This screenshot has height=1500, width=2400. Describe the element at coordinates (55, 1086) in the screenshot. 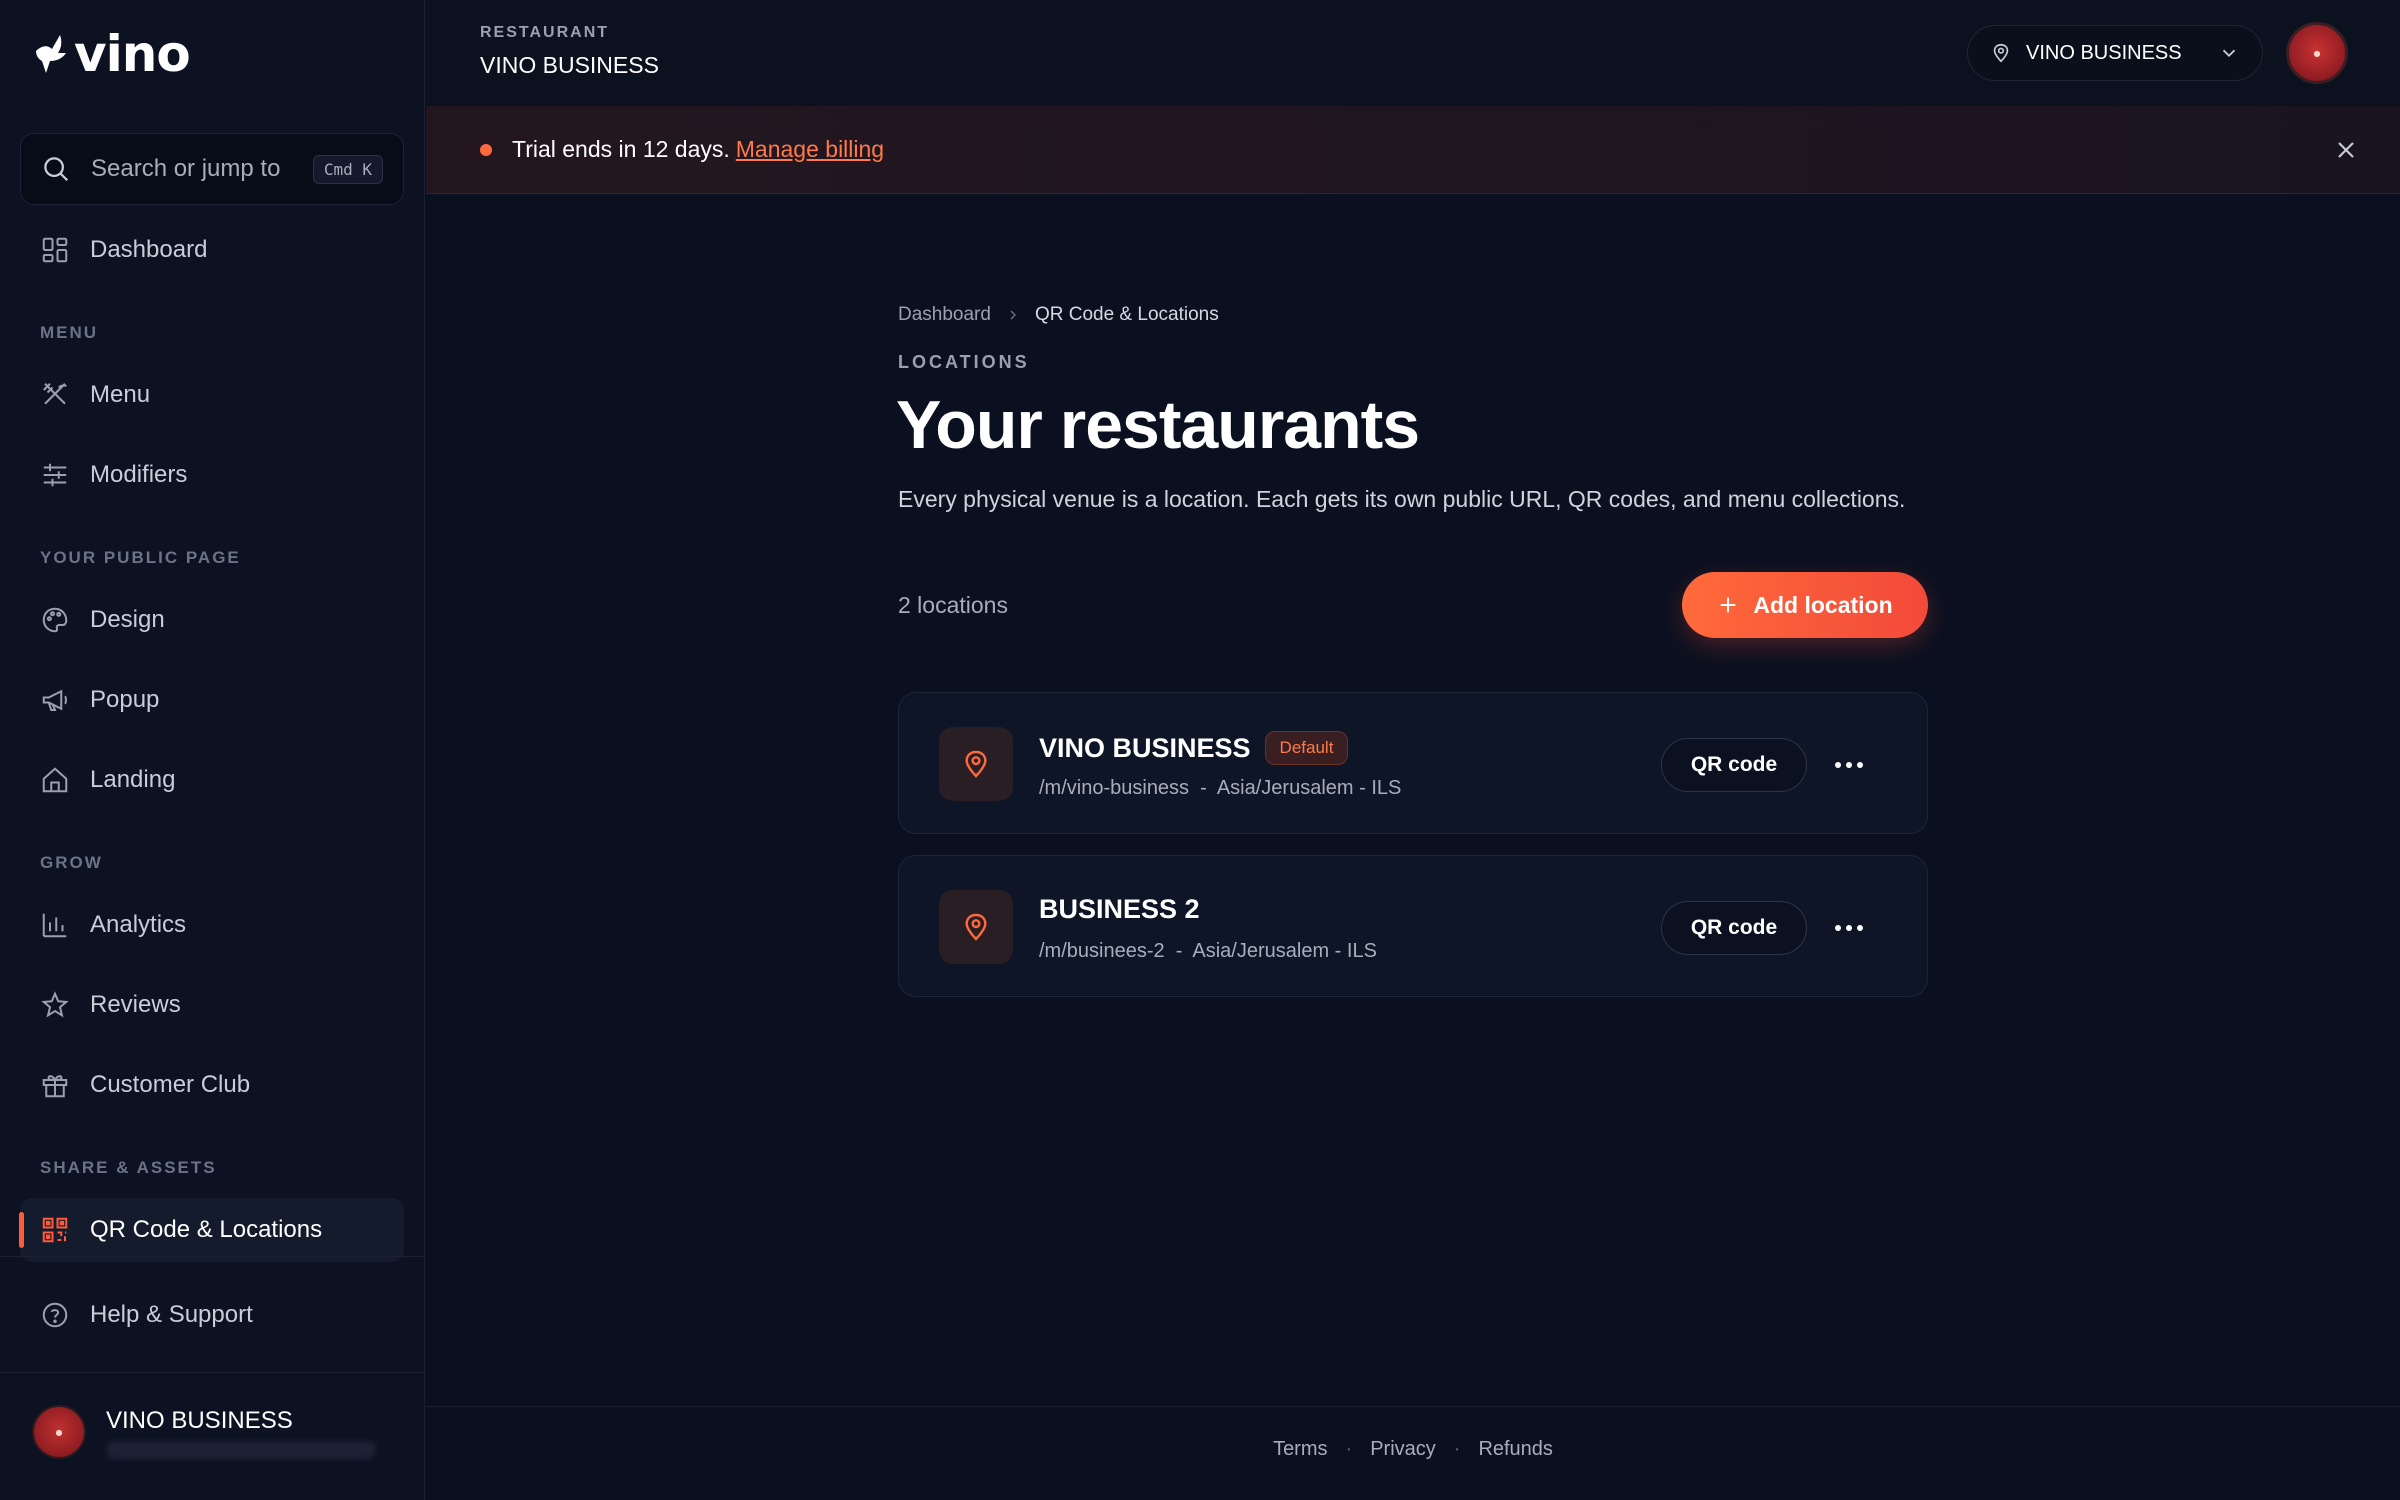

I see `gift-icon` at that location.